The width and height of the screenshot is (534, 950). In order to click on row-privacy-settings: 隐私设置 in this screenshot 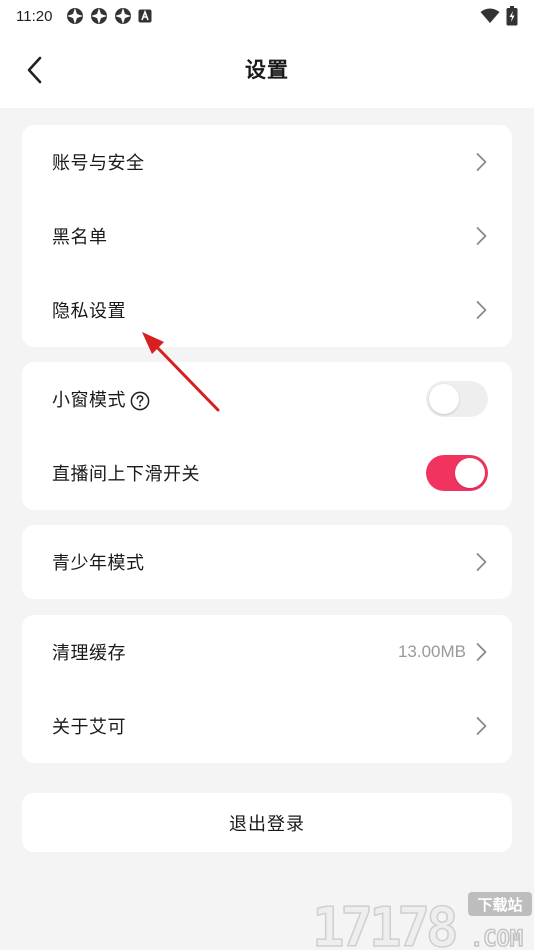, I will do `click(267, 310)`.